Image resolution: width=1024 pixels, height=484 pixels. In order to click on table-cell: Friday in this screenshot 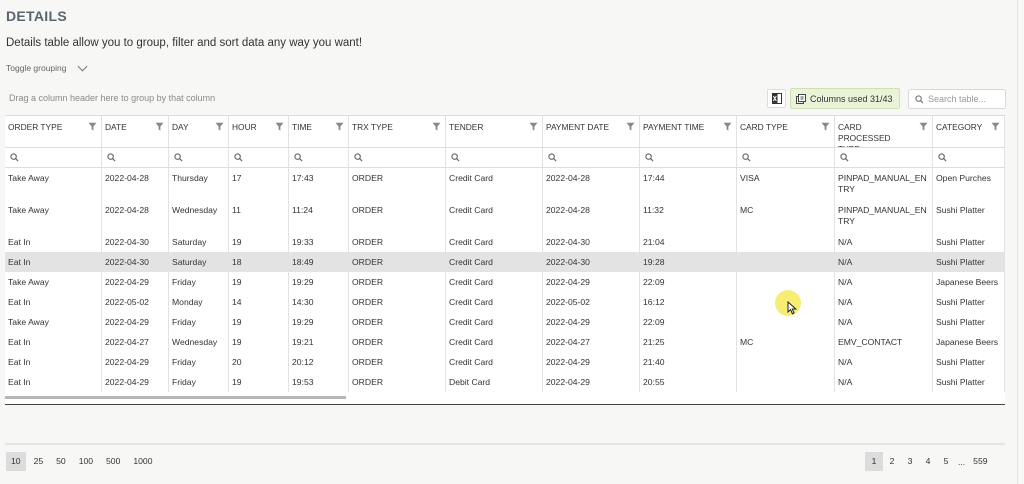, I will do `click(199, 382)`.